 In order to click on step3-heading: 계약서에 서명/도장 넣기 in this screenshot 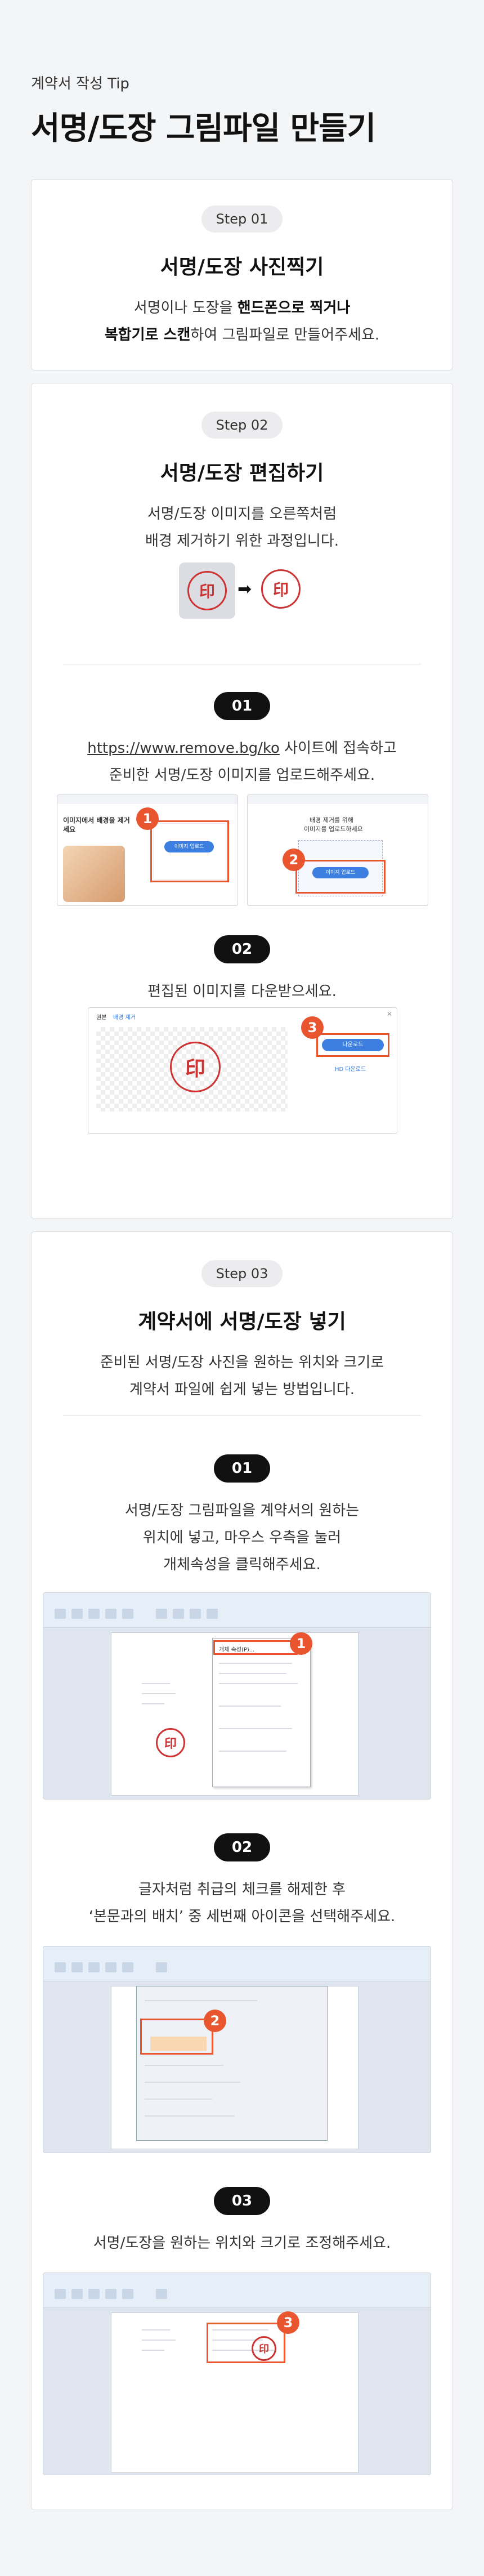, I will do `click(242, 1321)`.